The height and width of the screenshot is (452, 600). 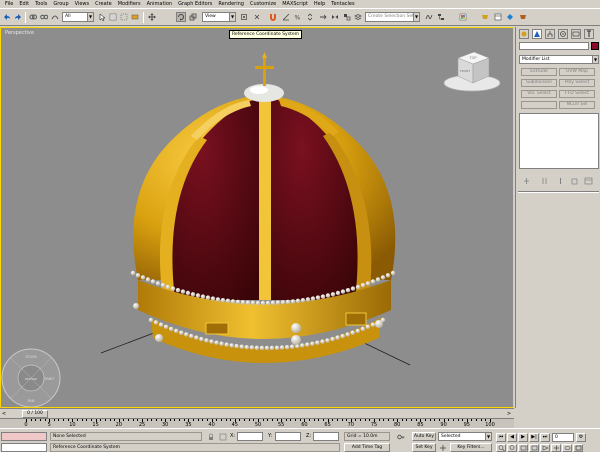 I want to click on undo-icon, so click(x=7, y=17).